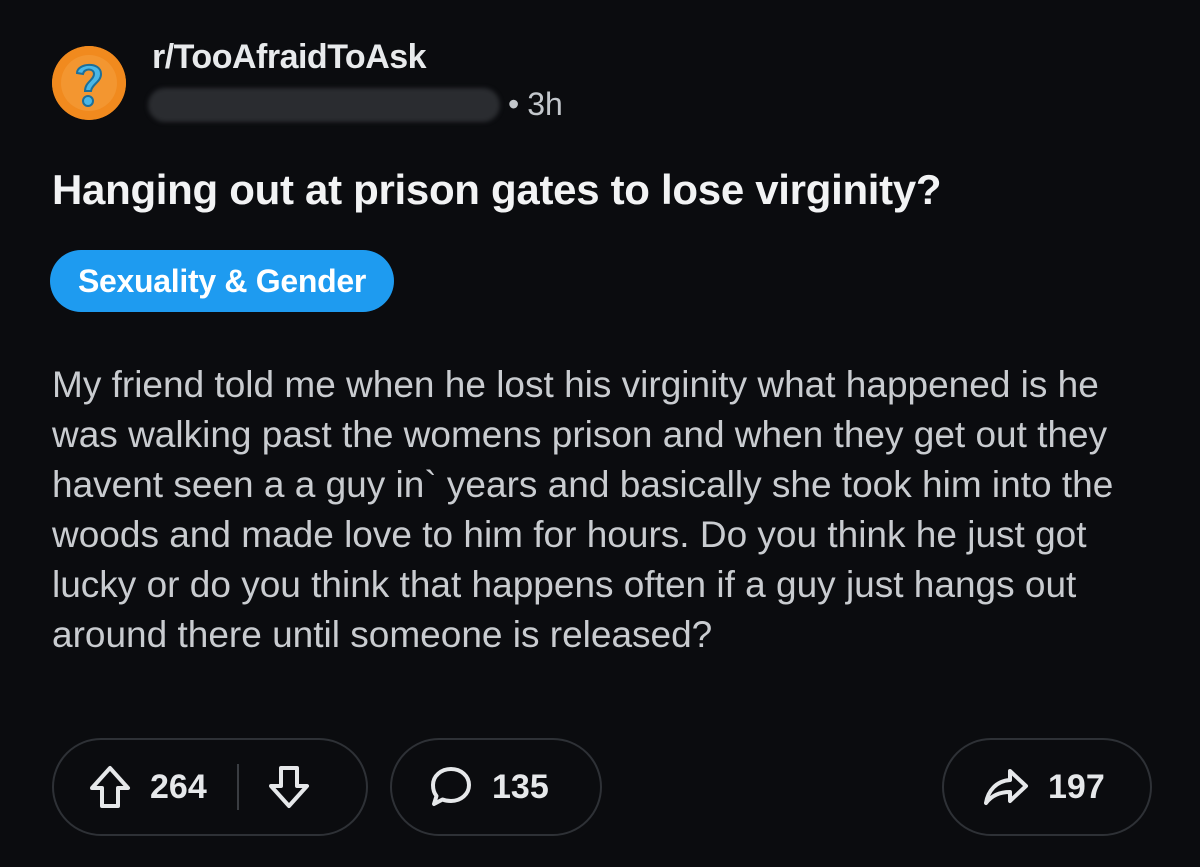 The height and width of the screenshot is (867, 1200). I want to click on upvote-button, so click(110, 787).